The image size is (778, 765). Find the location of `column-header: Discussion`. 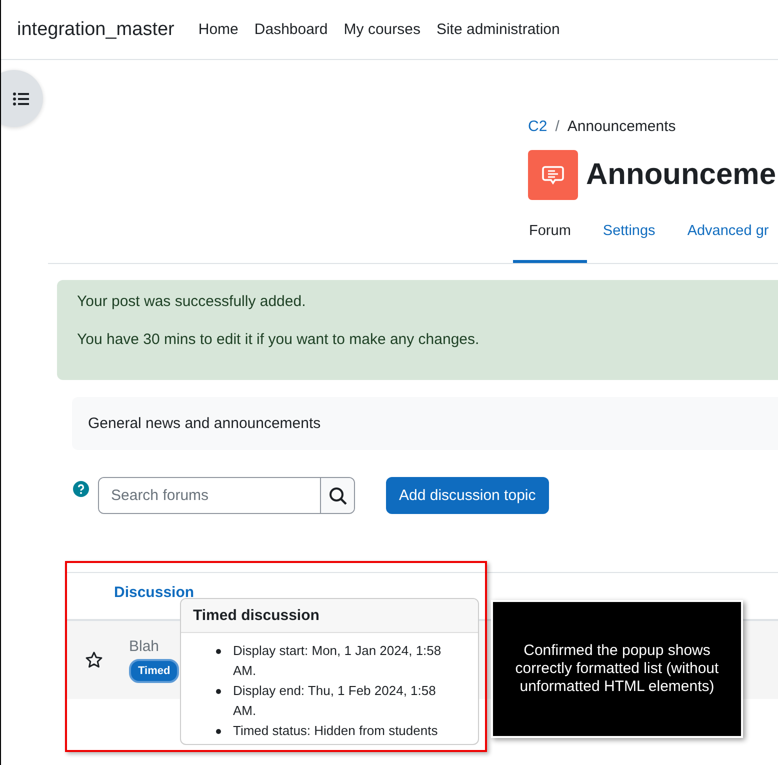

column-header: Discussion is located at coordinates (154, 592).